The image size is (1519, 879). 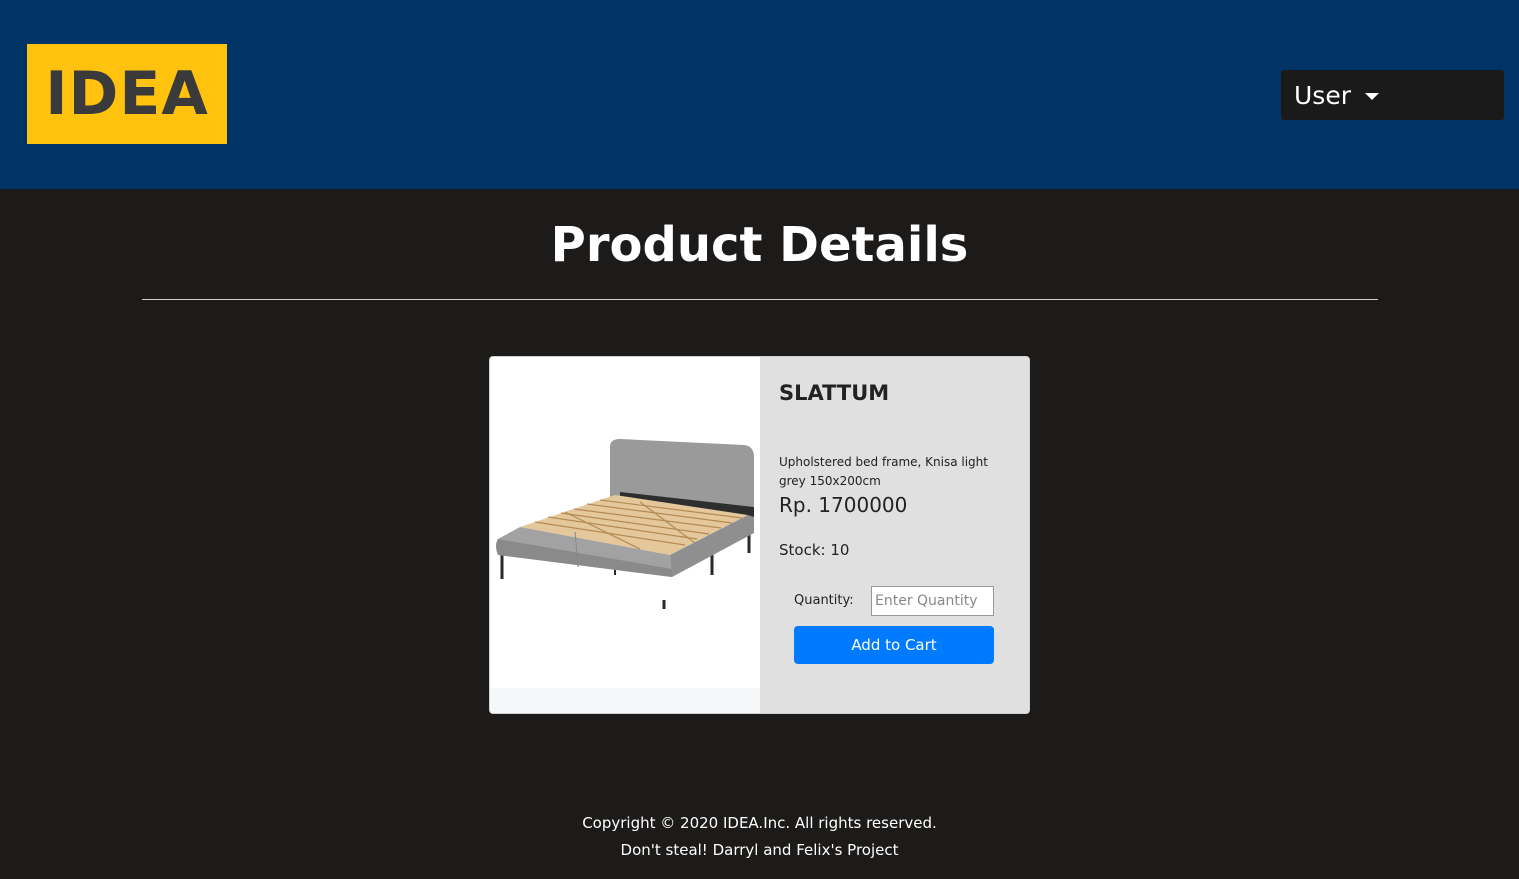 What do you see at coordinates (843, 505) in the screenshot?
I see `product-price: Rp. 1700000` at bounding box center [843, 505].